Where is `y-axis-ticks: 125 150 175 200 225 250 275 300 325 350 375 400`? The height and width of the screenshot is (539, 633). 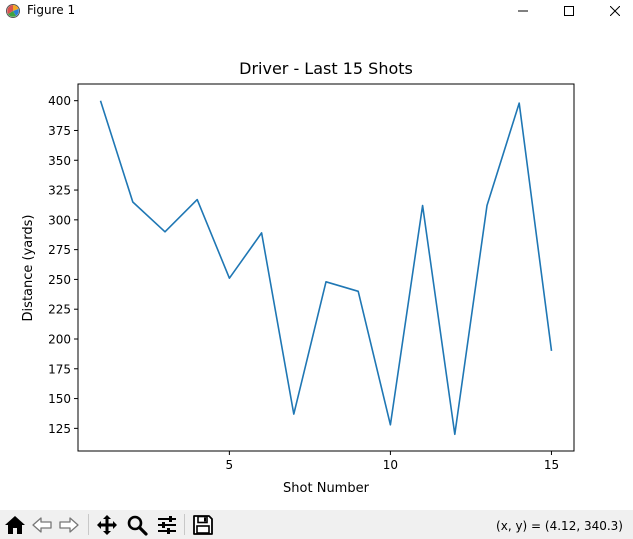 y-axis-ticks: 125 150 175 200 225 250 275 300 325 350 375 400 is located at coordinates (63, 265).